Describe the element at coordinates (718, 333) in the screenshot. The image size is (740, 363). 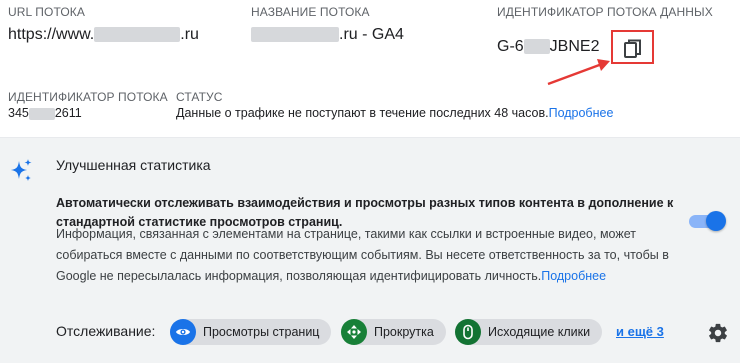
I see `gear-icon` at that location.